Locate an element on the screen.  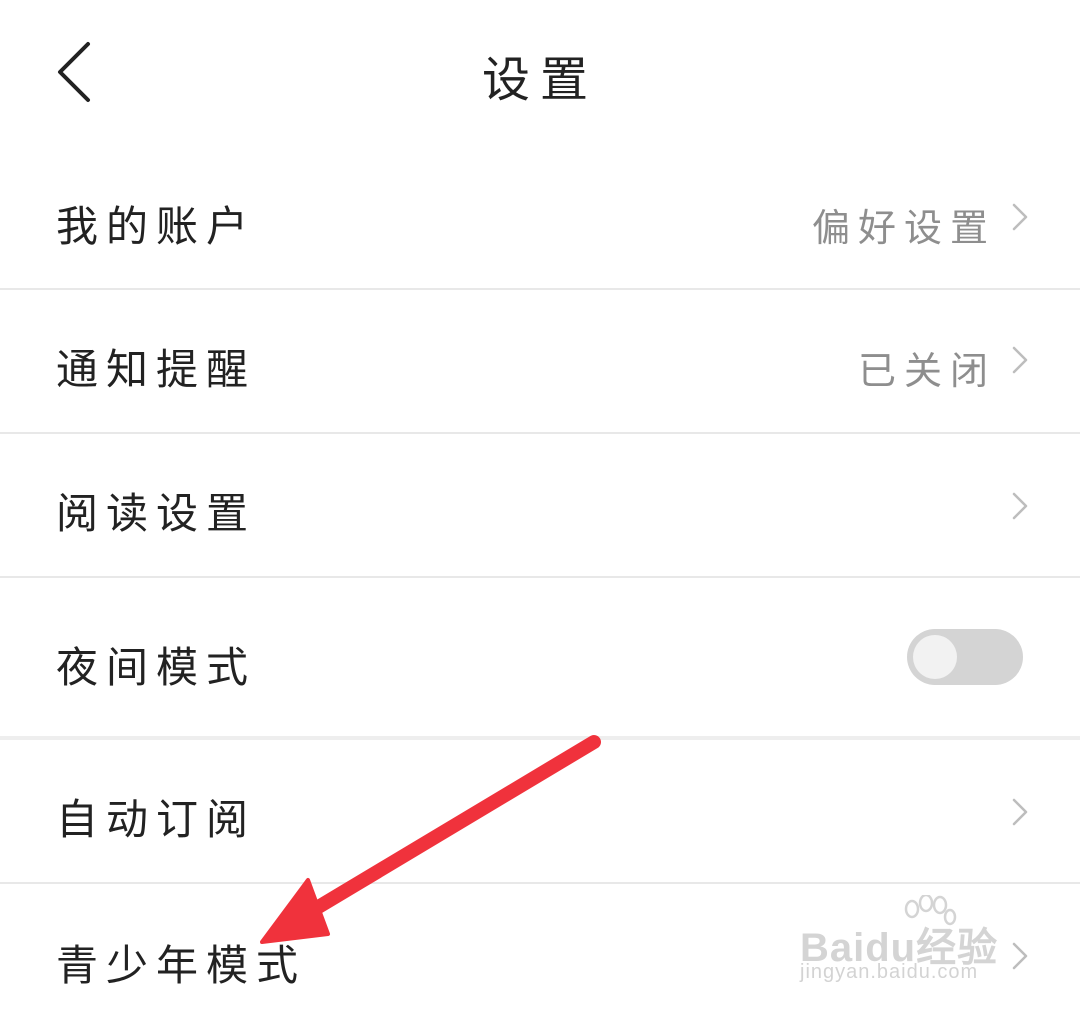
toggle-knob is located at coordinates (935, 657).